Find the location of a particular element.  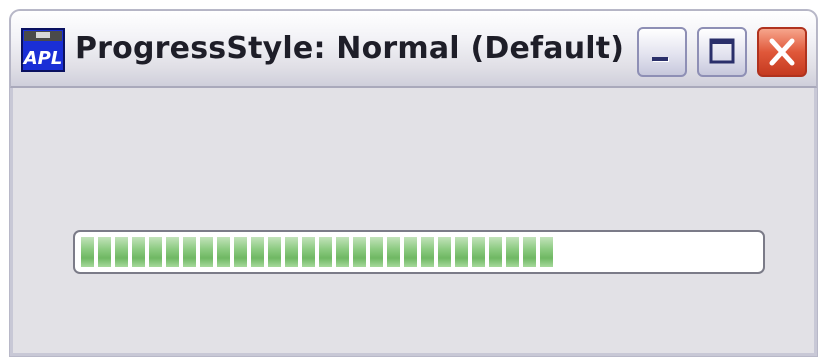

progress-fill is located at coordinates (321, 252).